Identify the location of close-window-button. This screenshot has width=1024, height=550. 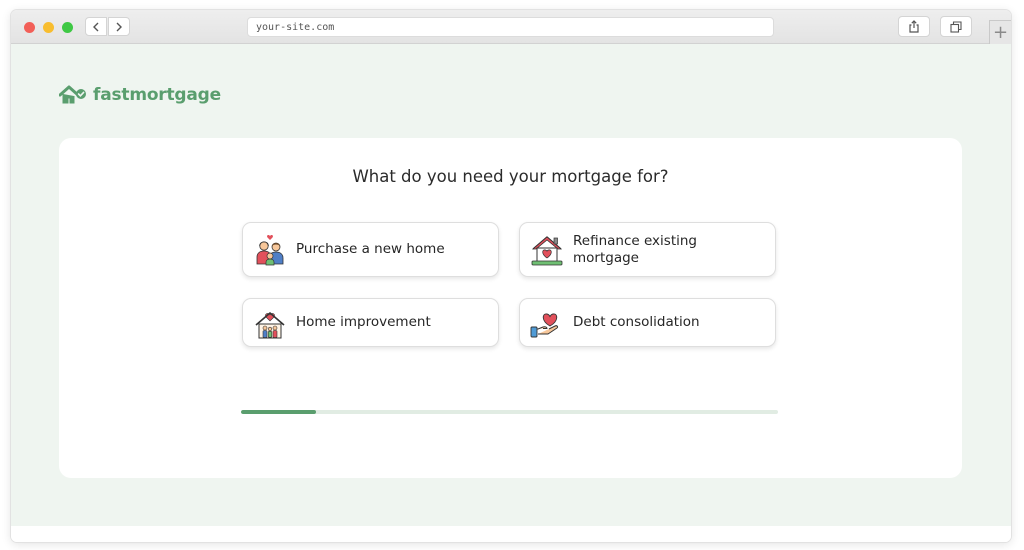
(29, 27).